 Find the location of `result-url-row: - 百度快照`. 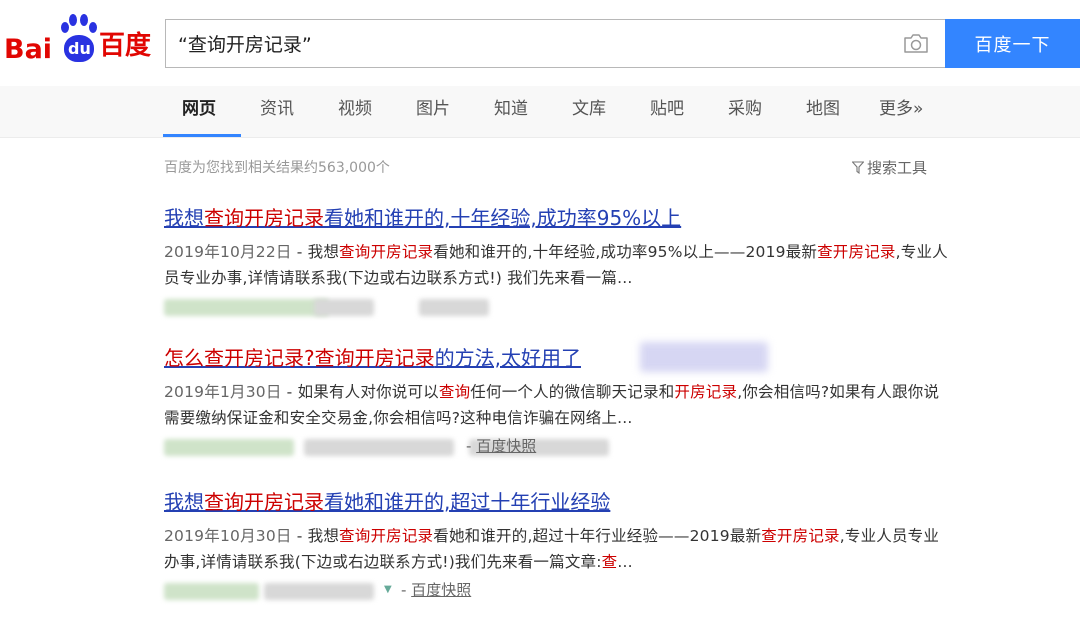

result-url-row: - 百度快照 is located at coordinates (559, 447).